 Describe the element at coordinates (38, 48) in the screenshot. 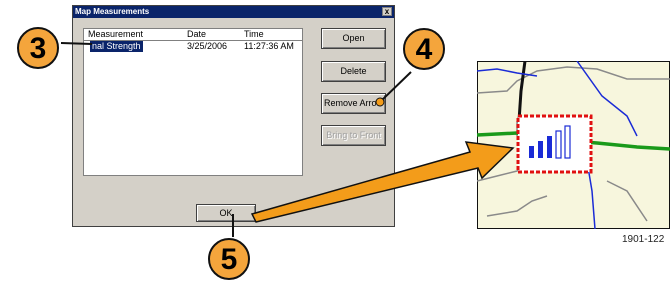

I see `callout-3: 3` at that location.